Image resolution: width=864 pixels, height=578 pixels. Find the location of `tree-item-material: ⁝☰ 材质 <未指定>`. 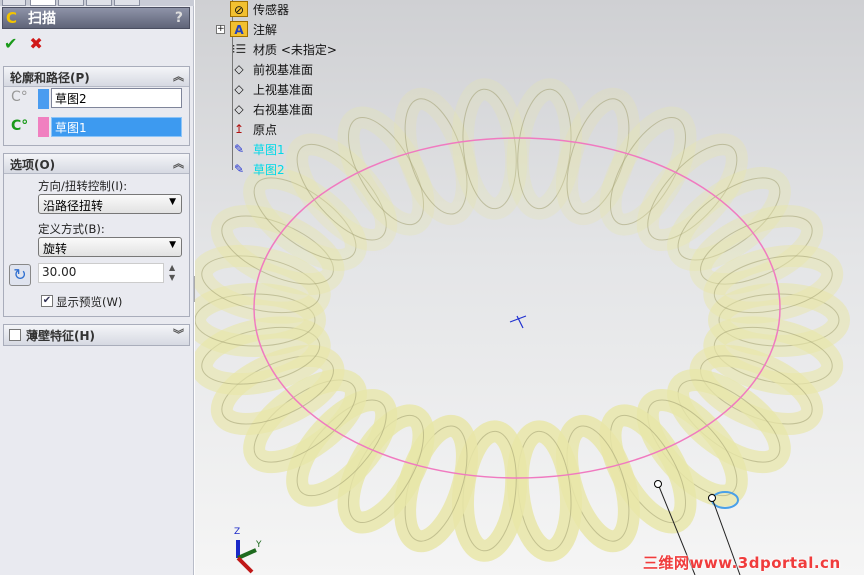

tree-item-material: ⁝☰ 材质 <未指定> is located at coordinates (274, 49).